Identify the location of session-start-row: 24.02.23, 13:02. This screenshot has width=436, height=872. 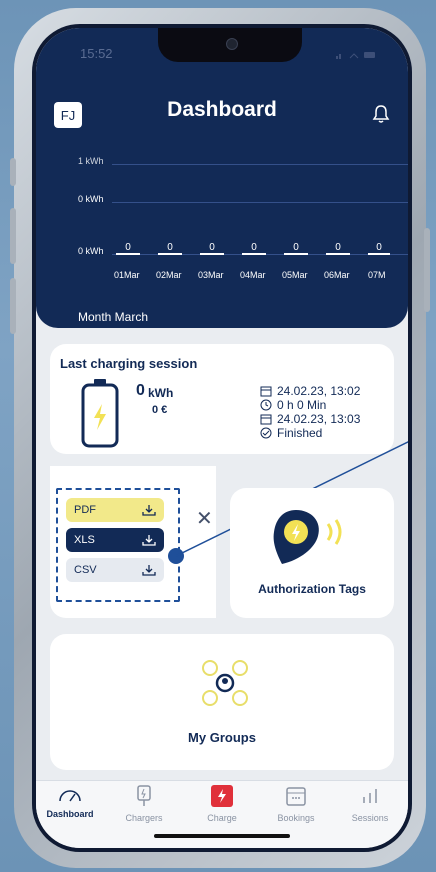
(310, 391).